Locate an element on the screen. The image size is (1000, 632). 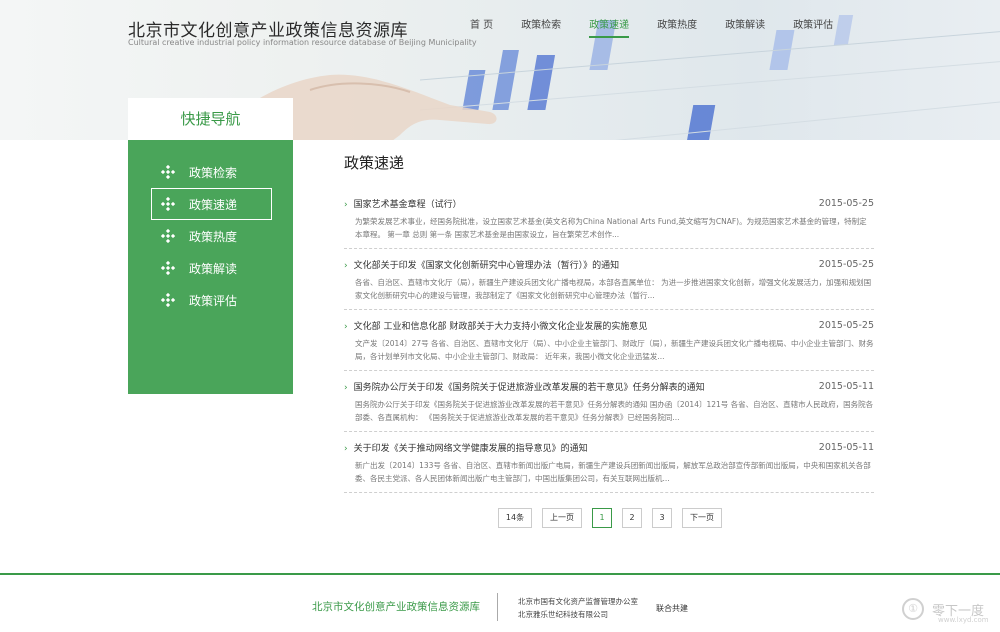
sidebar-menu: 政策检索 政策速递 政策热度 政策解读 政策评估 is located at coordinates (210, 267).